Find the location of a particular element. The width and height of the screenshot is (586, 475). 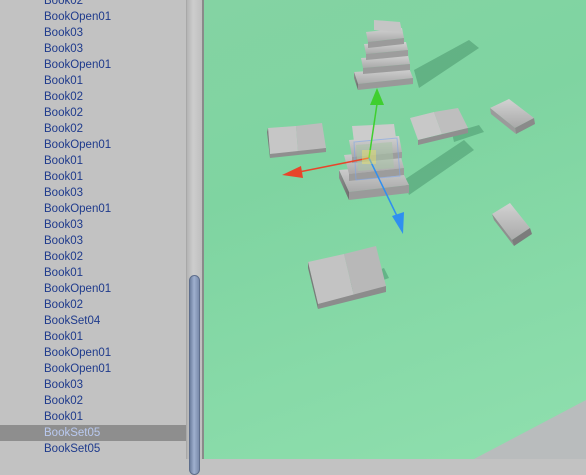

gizmo-x-handle is located at coordinates (292, 172).